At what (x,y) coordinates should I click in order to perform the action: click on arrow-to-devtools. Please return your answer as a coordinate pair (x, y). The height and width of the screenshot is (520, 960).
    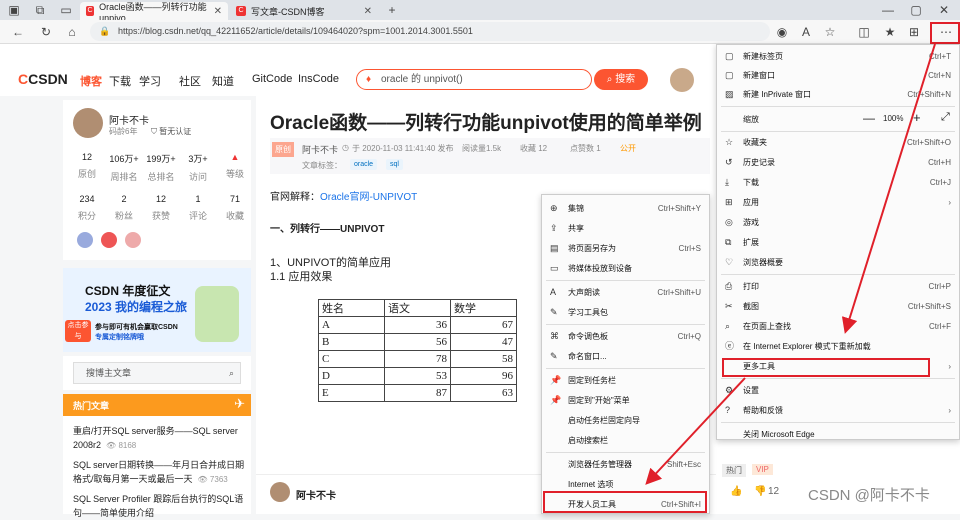
    Looking at the image, I should click on (695, 431).